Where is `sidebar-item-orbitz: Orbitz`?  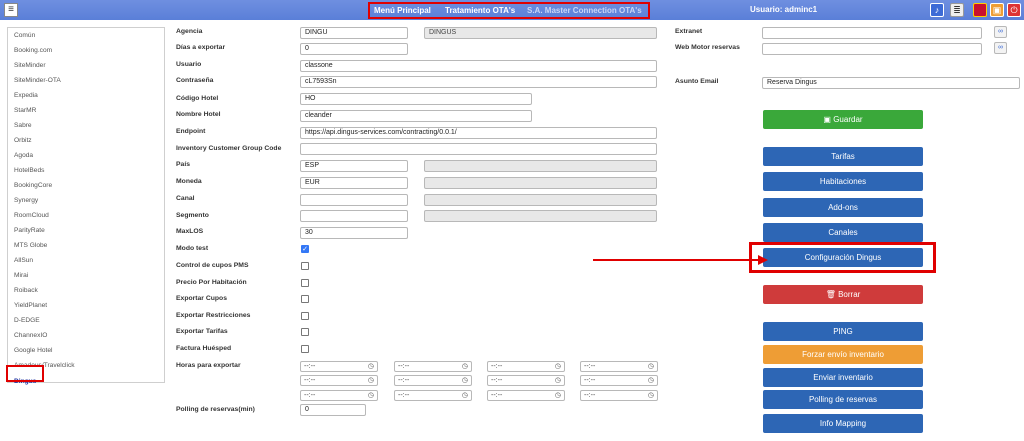
sidebar-item-orbitz: Orbitz is located at coordinates (23, 140).